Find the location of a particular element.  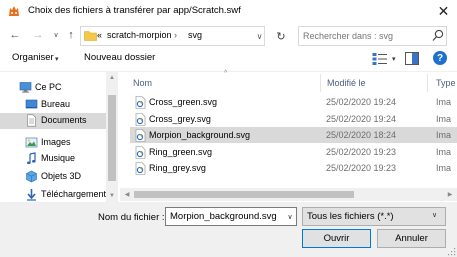

preview-pane-icon is located at coordinates (412, 58).